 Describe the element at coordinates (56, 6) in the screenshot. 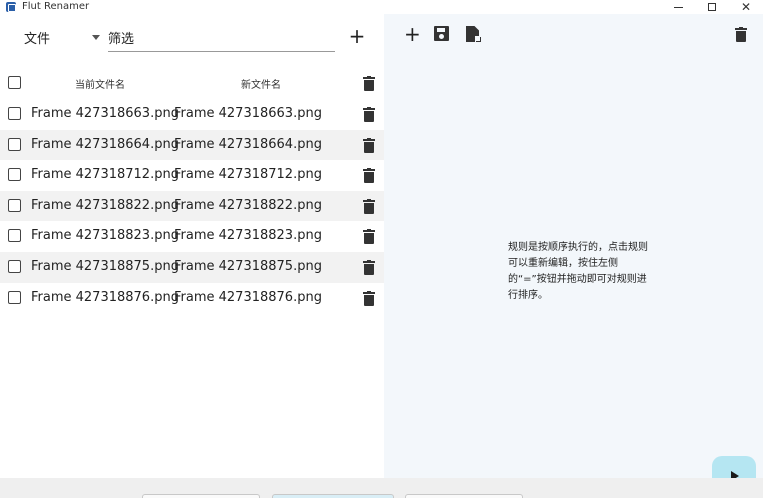

I see `app-title: Flut Renamer` at that location.